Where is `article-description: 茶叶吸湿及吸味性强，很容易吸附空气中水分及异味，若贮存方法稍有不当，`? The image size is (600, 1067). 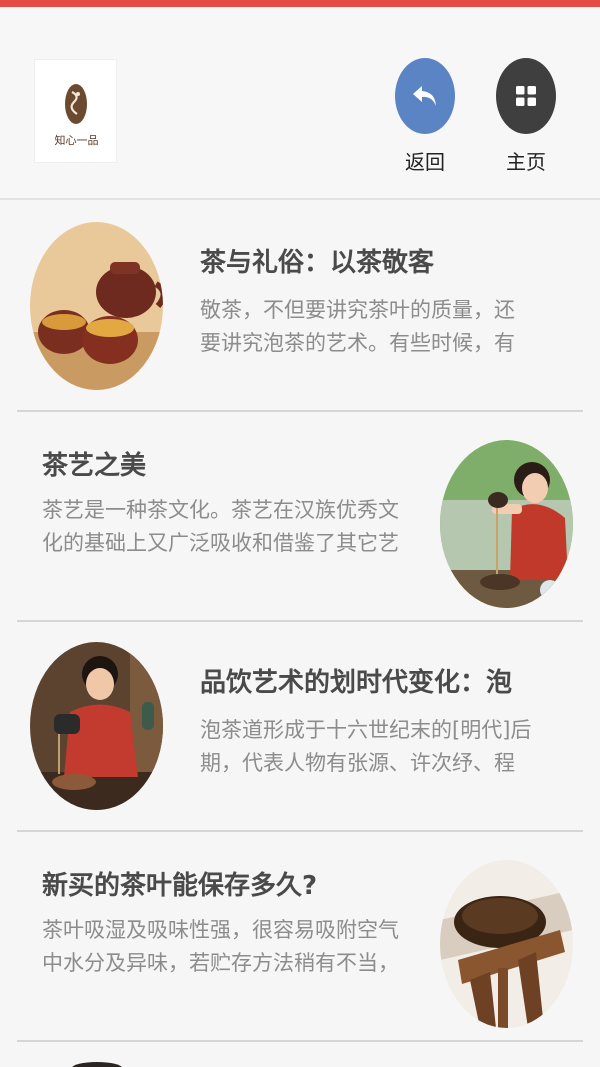 article-description: 茶叶吸湿及吸味性强，很容易吸附空气中水分及异味，若贮存方法稍有不当， is located at coordinates (220, 946).